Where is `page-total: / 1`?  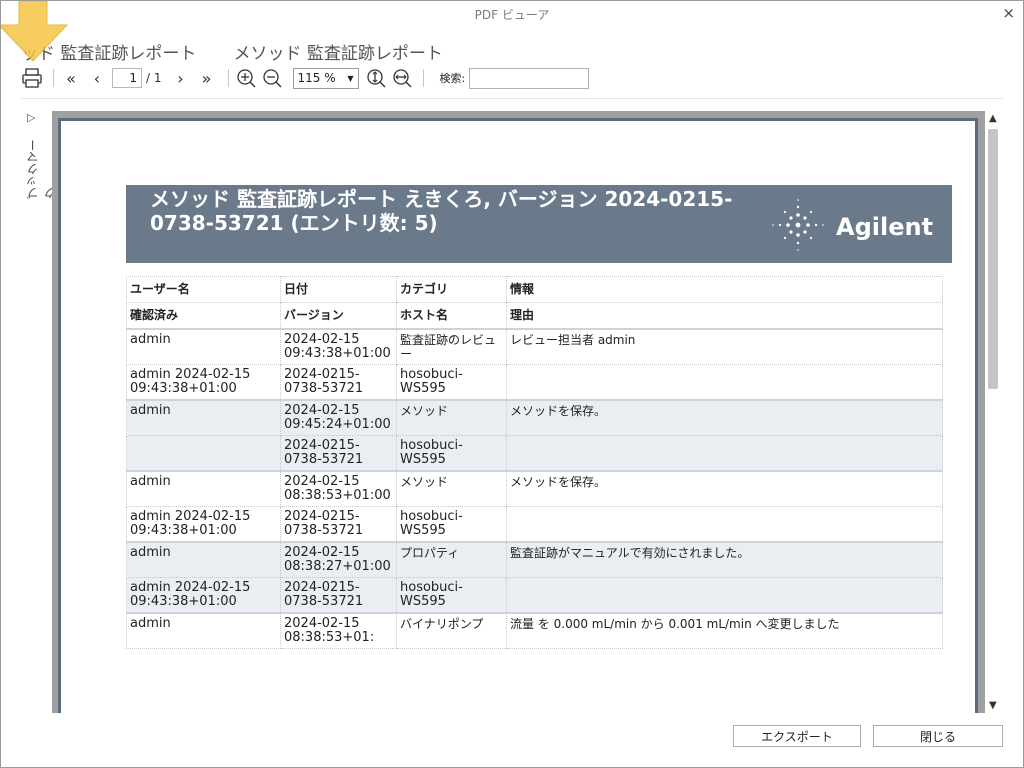
page-total: / 1 is located at coordinates (154, 78).